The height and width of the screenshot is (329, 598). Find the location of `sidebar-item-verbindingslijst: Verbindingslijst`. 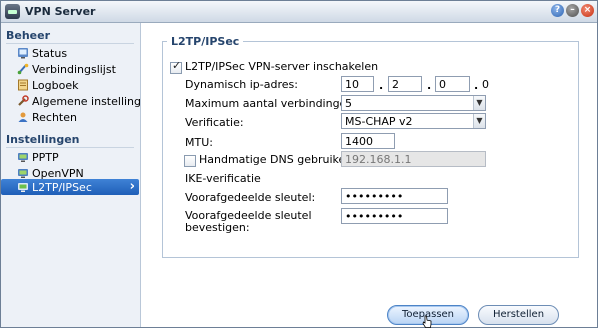

sidebar-item-verbindingslijst: Verbindingslijst is located at coordinates (70, 69).